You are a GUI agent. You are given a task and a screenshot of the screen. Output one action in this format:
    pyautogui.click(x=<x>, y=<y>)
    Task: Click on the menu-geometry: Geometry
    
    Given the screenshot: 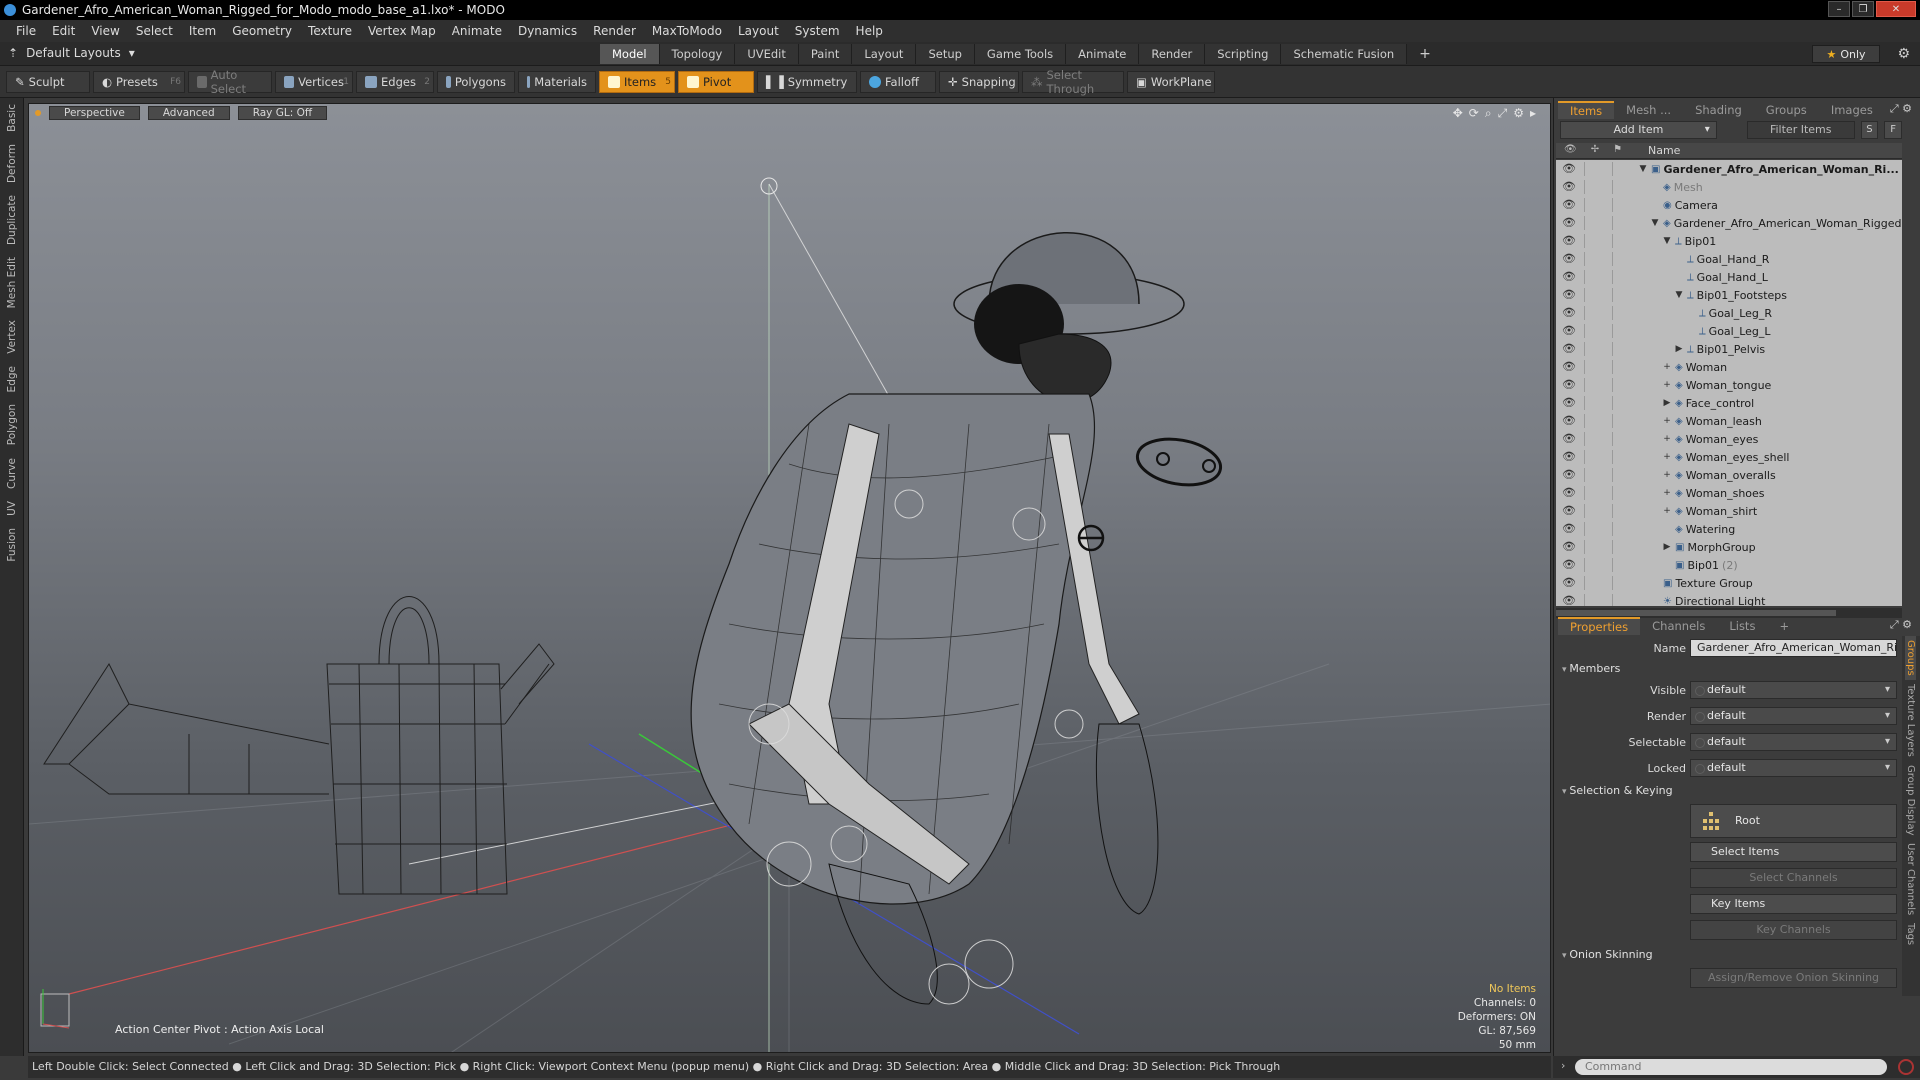 What is the action you would take?
    pyautogui.click(x=262, y=31)
    